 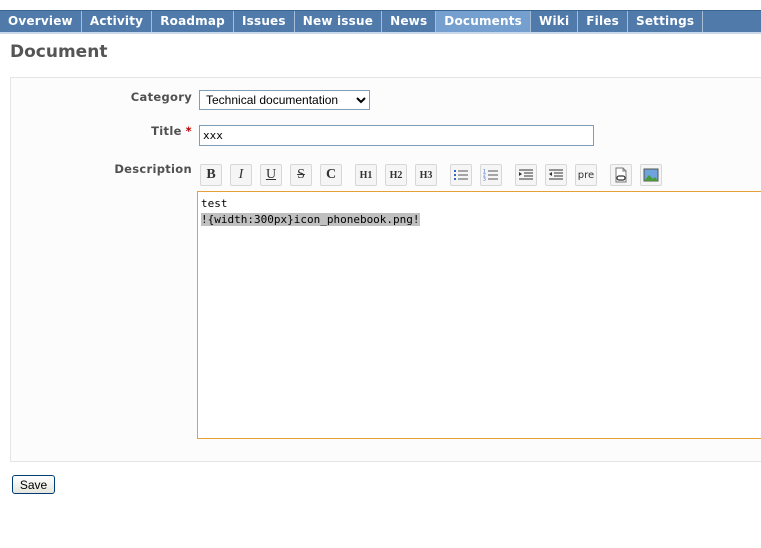 I want to click on required-mark: *, so click(x=188, y=131).